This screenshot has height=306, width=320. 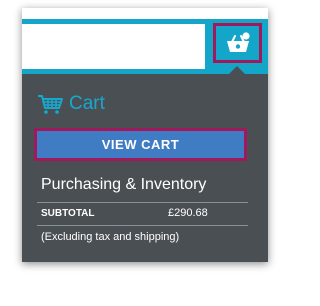 I want to click on company-name: Purchasing & Inventory, so click(x=124, y=184).